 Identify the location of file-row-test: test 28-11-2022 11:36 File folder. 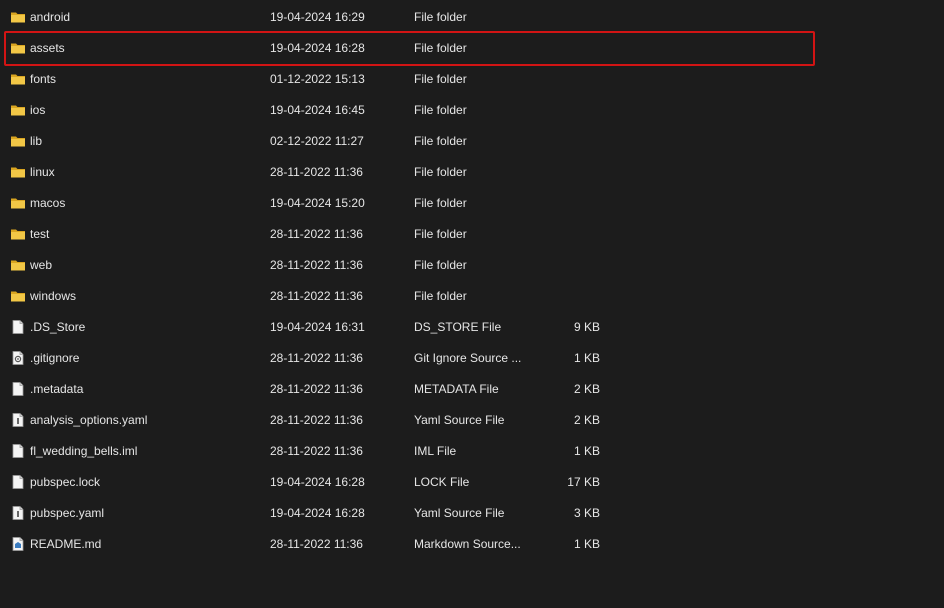
(472, 234).